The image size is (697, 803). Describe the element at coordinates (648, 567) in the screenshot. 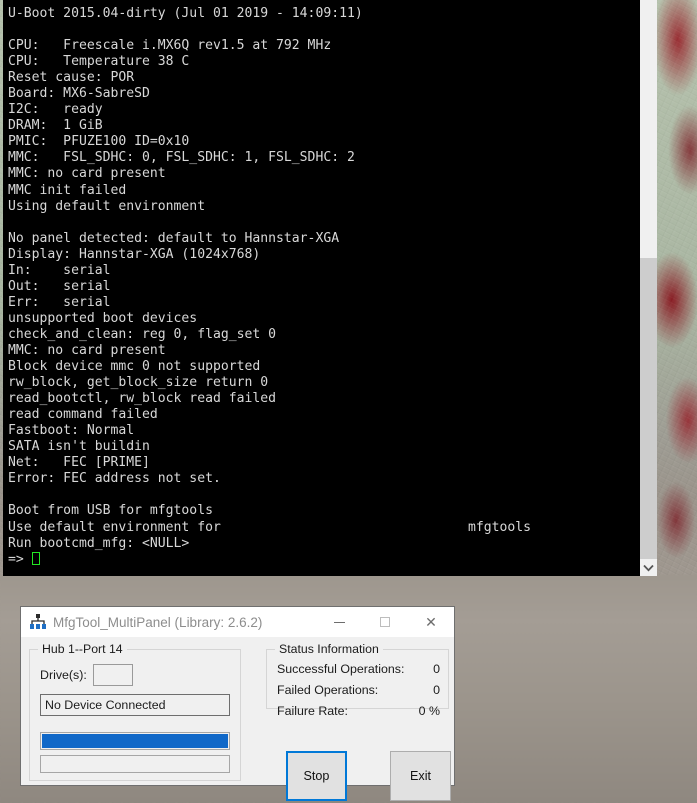

I see `scroll-down-arrow-icon` at that location.